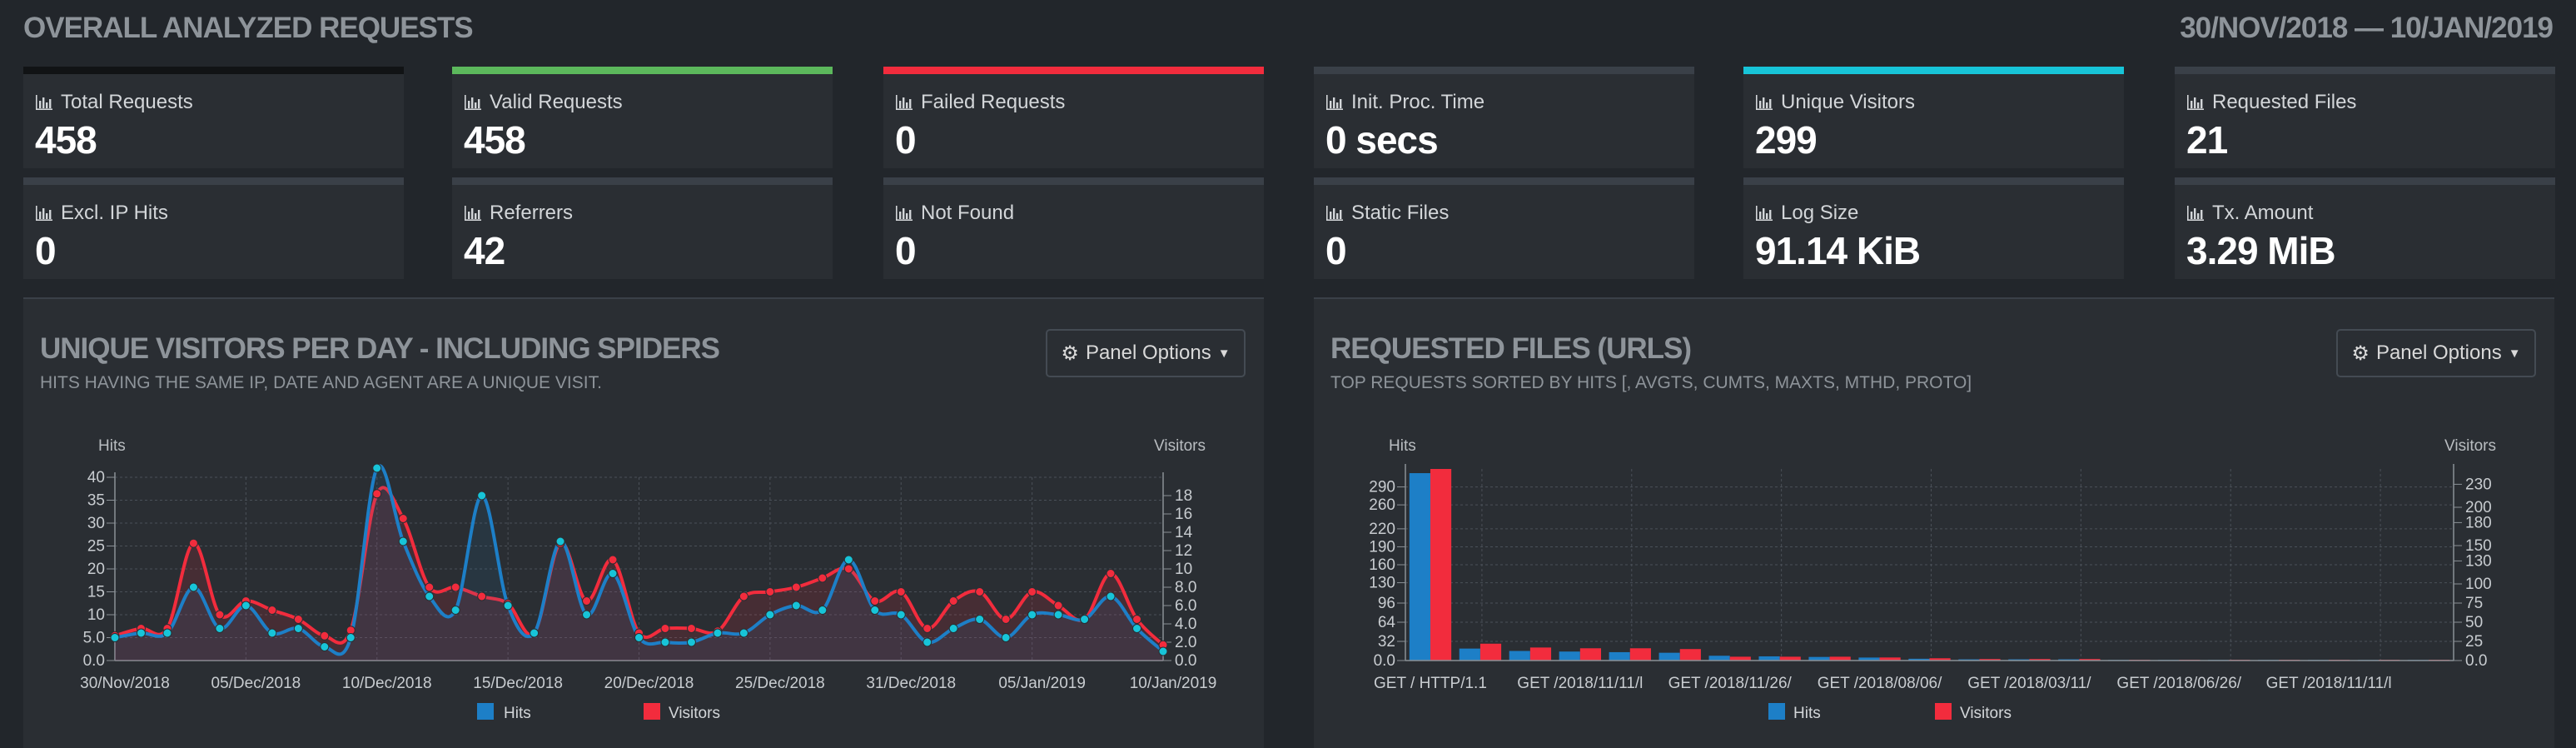 This screenshot has height=748, width=2576. I want to click on stat-card: Total Requests 458, so click(213, 117).